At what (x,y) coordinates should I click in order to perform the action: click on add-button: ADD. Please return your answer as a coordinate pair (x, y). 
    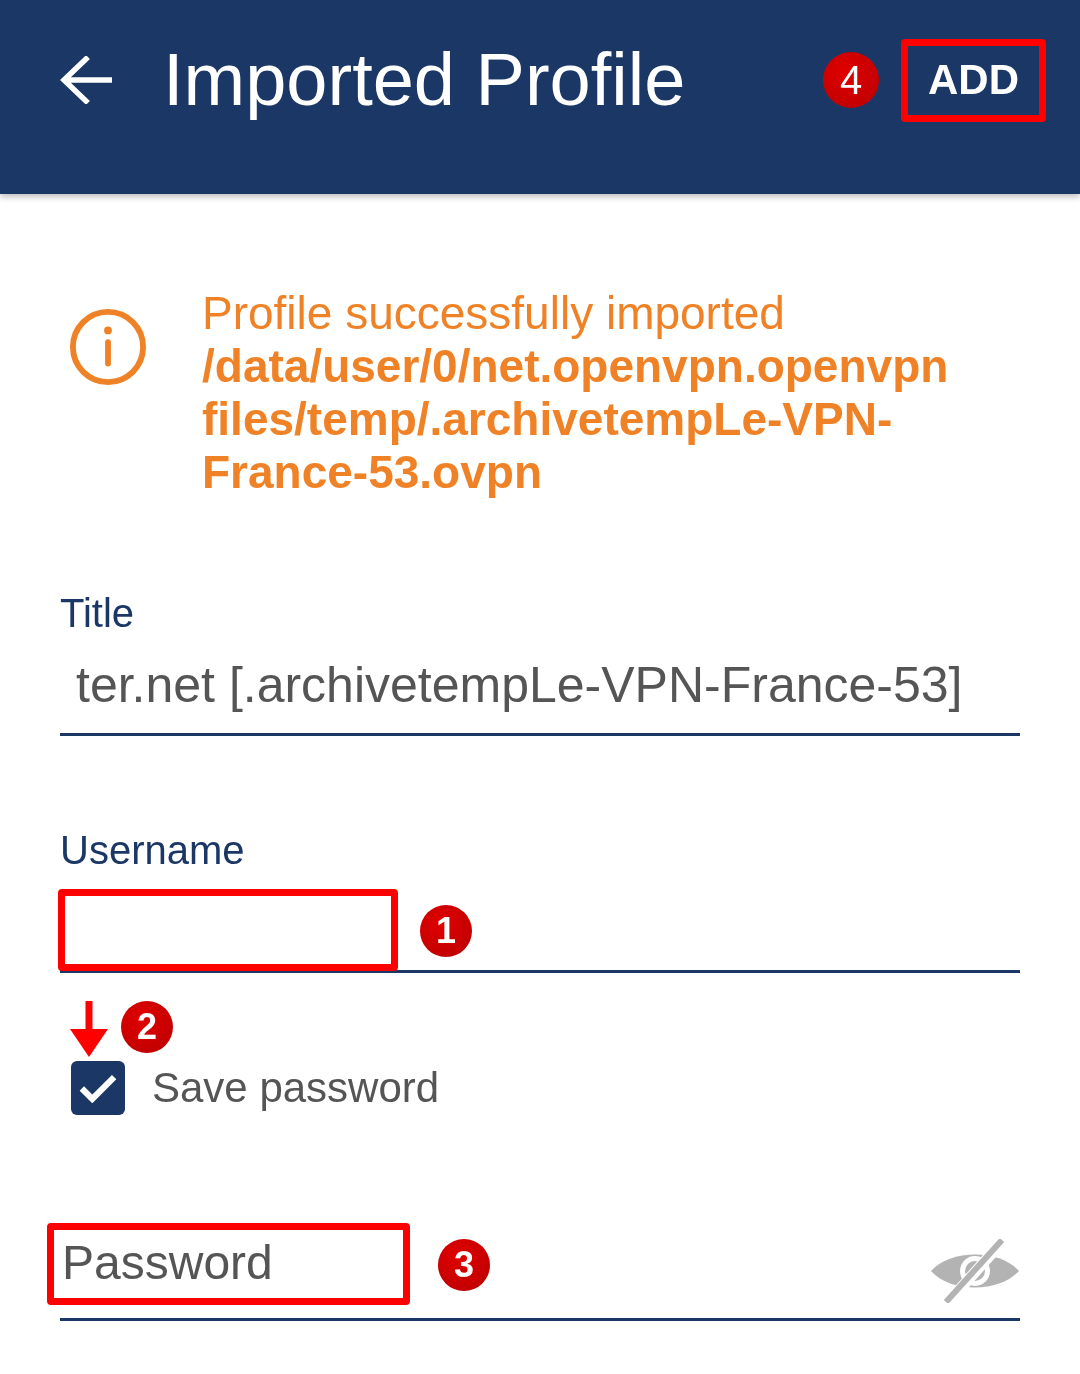
    Looking at the image, I should click on (973, 80).